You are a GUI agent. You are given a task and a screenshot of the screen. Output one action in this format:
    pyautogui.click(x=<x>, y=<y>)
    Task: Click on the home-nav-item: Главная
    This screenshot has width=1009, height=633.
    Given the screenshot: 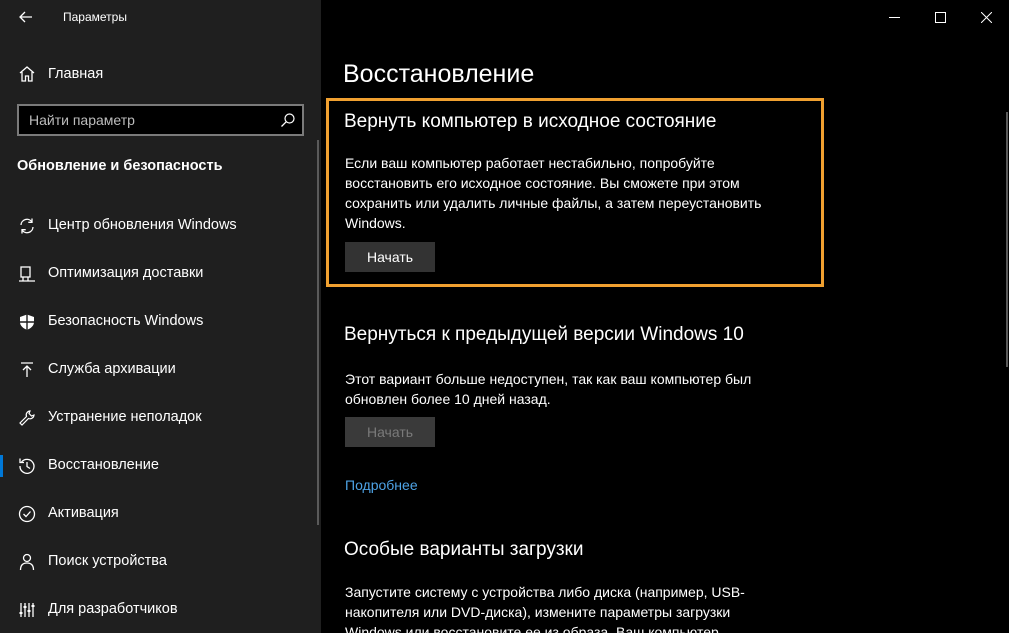 What is the action you would take?
    pyautogui.click(x=160, y=74)
    